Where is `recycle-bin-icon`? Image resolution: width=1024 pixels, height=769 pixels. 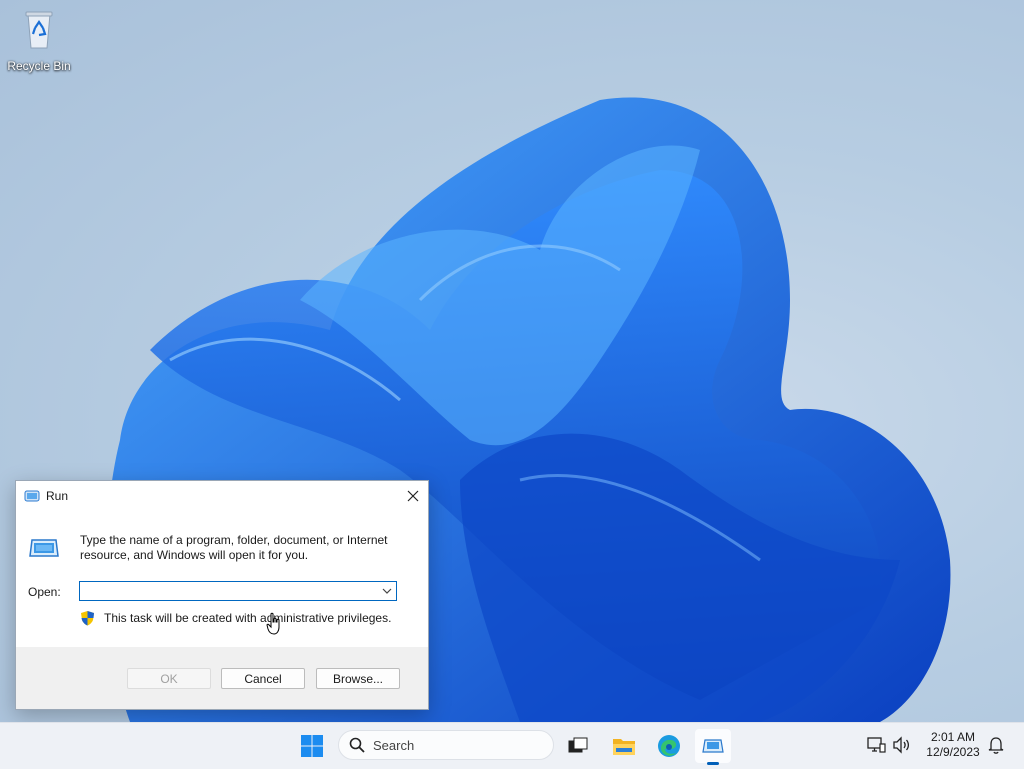
recycle-bin-icon is located at coordinates (39, 30).